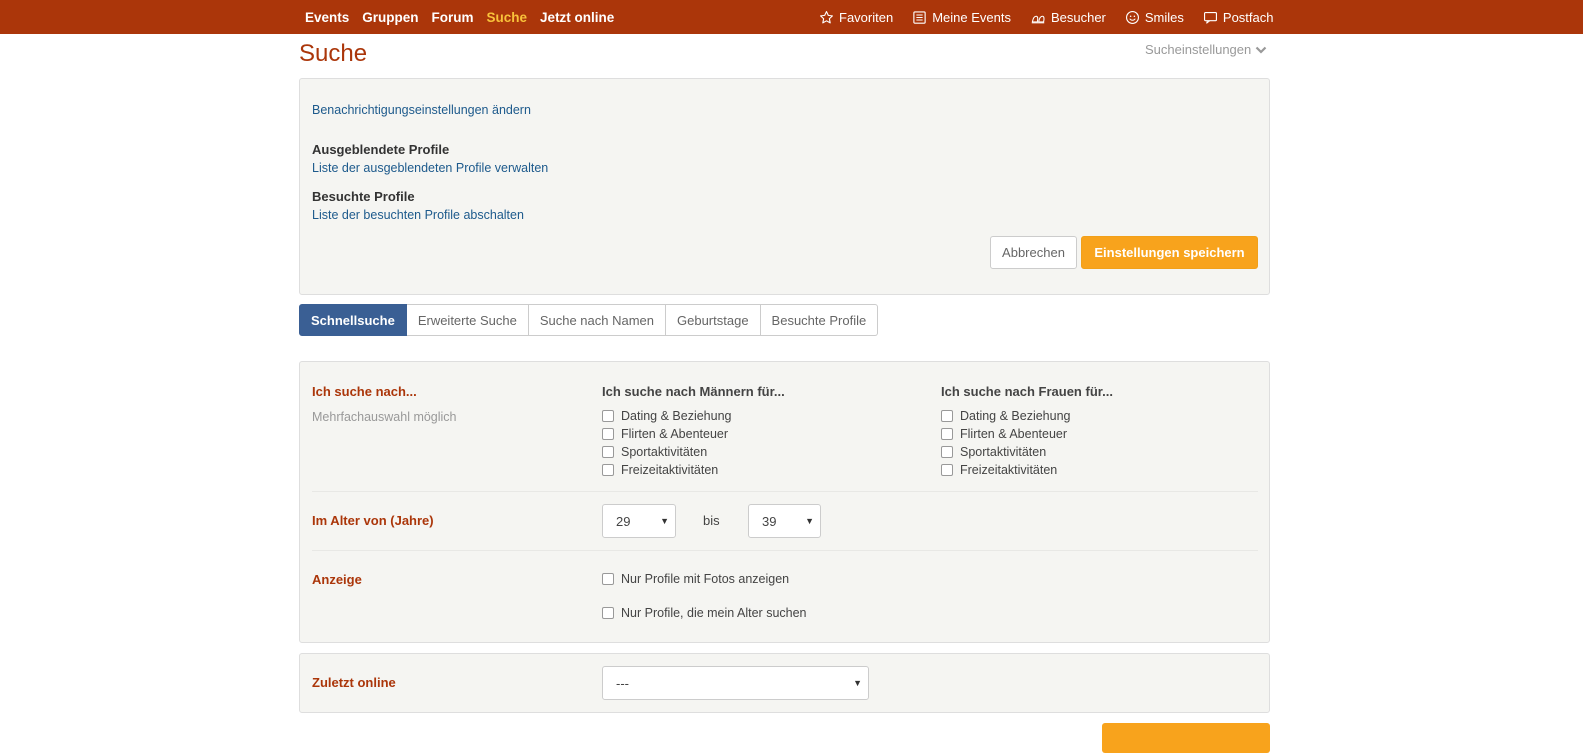  I want to click on list-icon, so click(919, 17).